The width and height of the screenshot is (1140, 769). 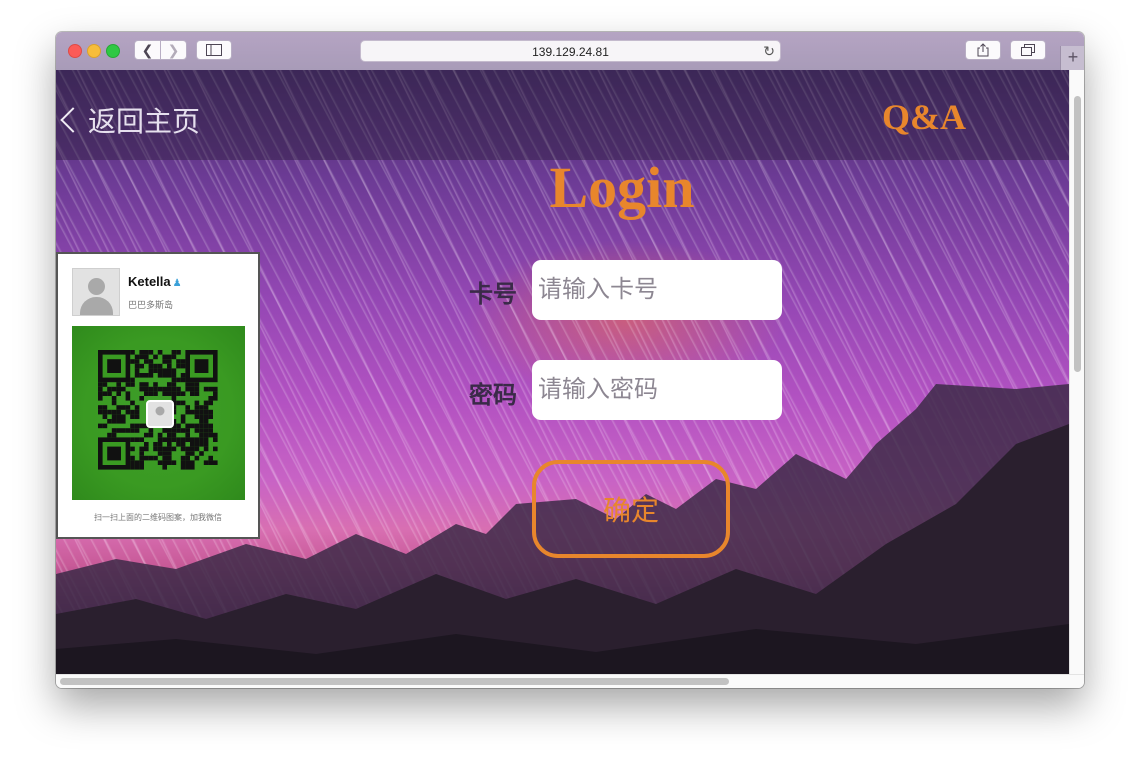 What do you see at coordinates (1077, 234) in the screenshot?
I see `vertical-scroll-thumb` at bounding box center [1077, 234].